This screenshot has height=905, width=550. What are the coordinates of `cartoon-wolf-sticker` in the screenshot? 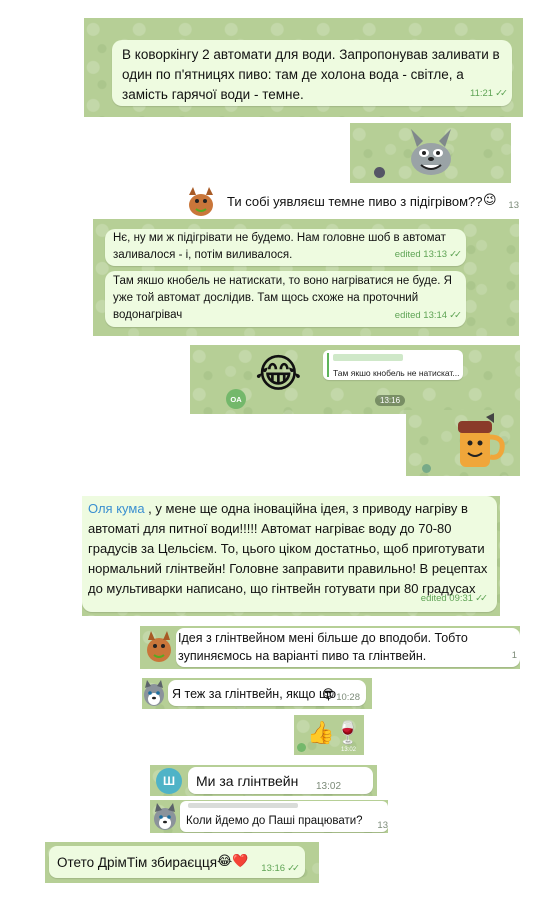 It's located at (431, 153).